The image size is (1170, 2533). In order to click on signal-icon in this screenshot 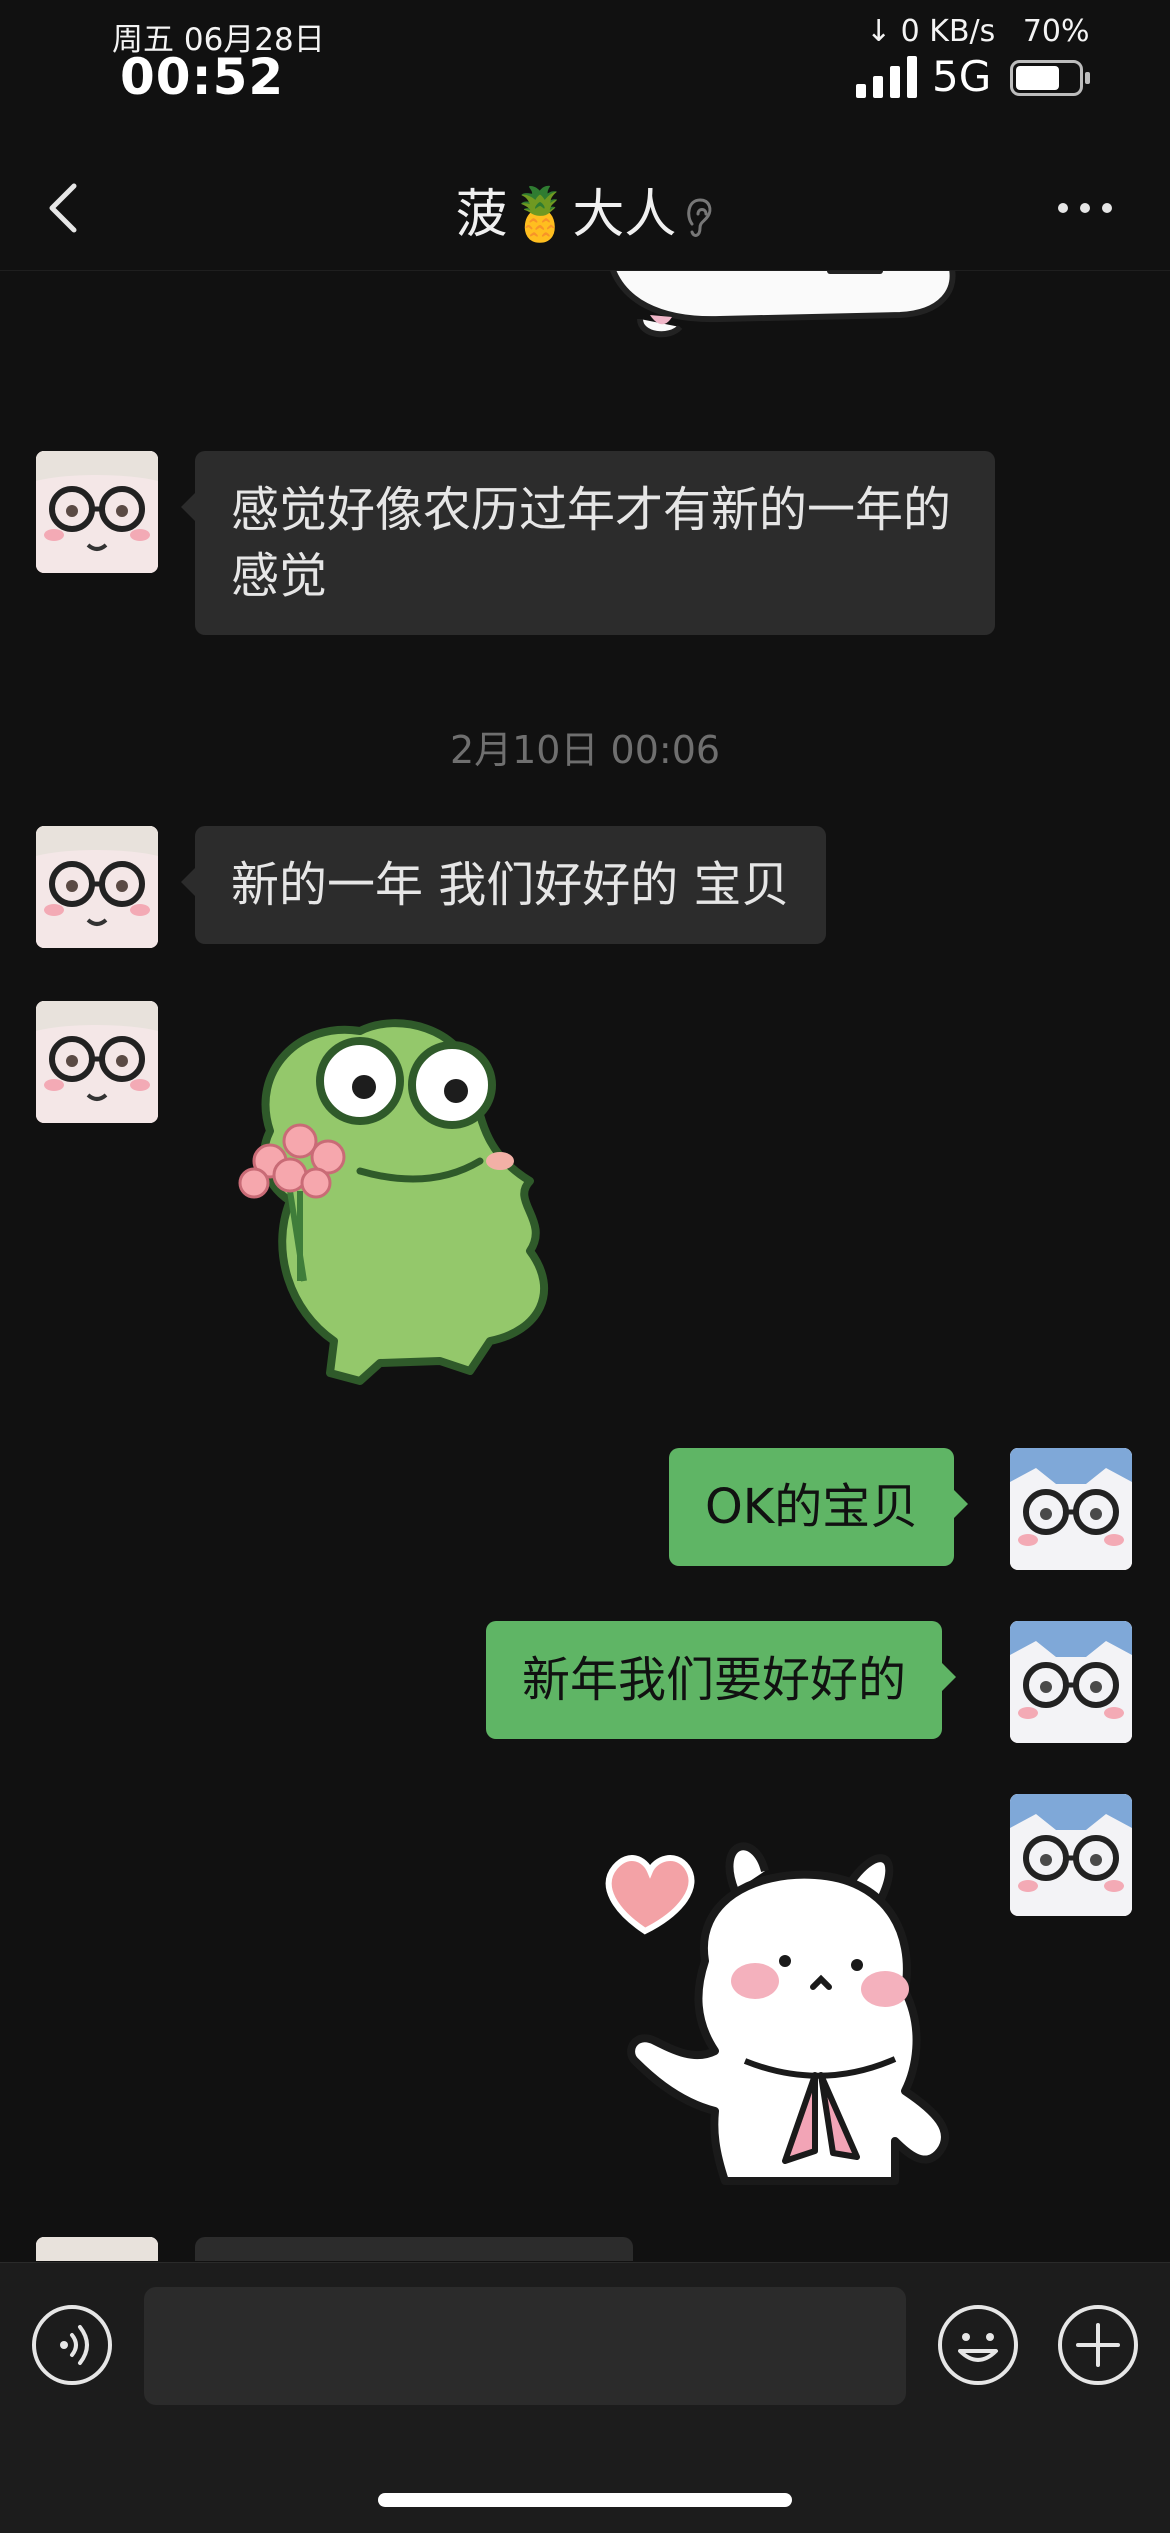, I will do `click(886, 77)`.